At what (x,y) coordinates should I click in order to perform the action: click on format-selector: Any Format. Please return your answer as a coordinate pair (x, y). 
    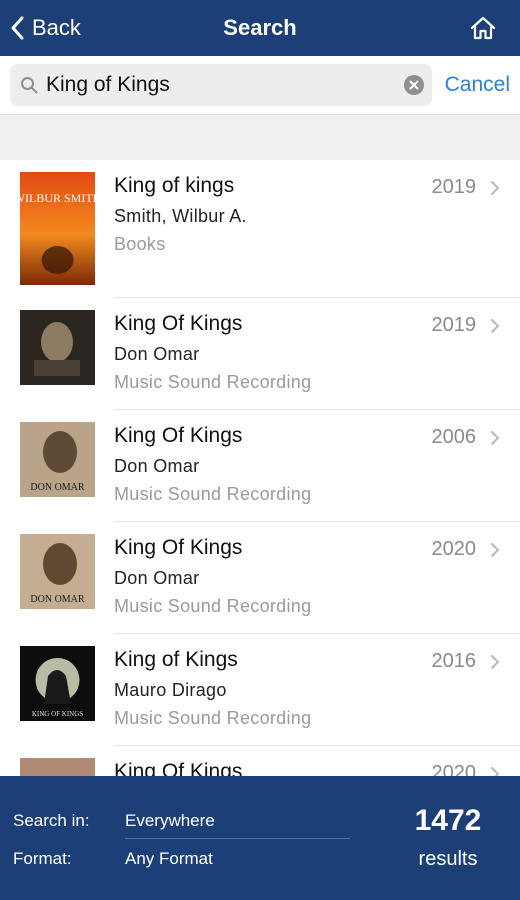
    Looking at the image, I should click on (169, 859).